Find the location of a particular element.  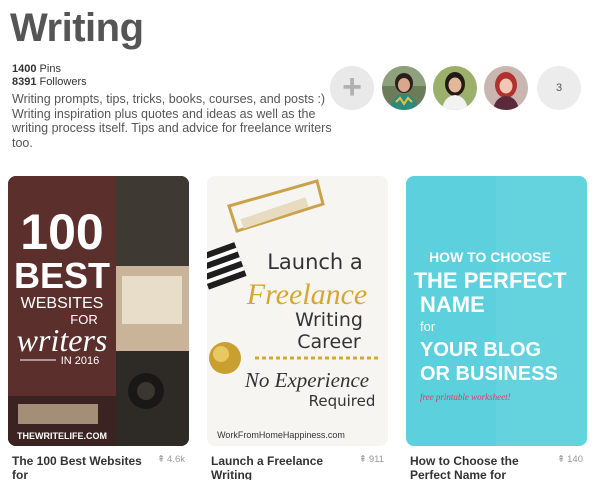

board-stats: 1400 Pins 8391 Followers is located at coordinates (49, 76).